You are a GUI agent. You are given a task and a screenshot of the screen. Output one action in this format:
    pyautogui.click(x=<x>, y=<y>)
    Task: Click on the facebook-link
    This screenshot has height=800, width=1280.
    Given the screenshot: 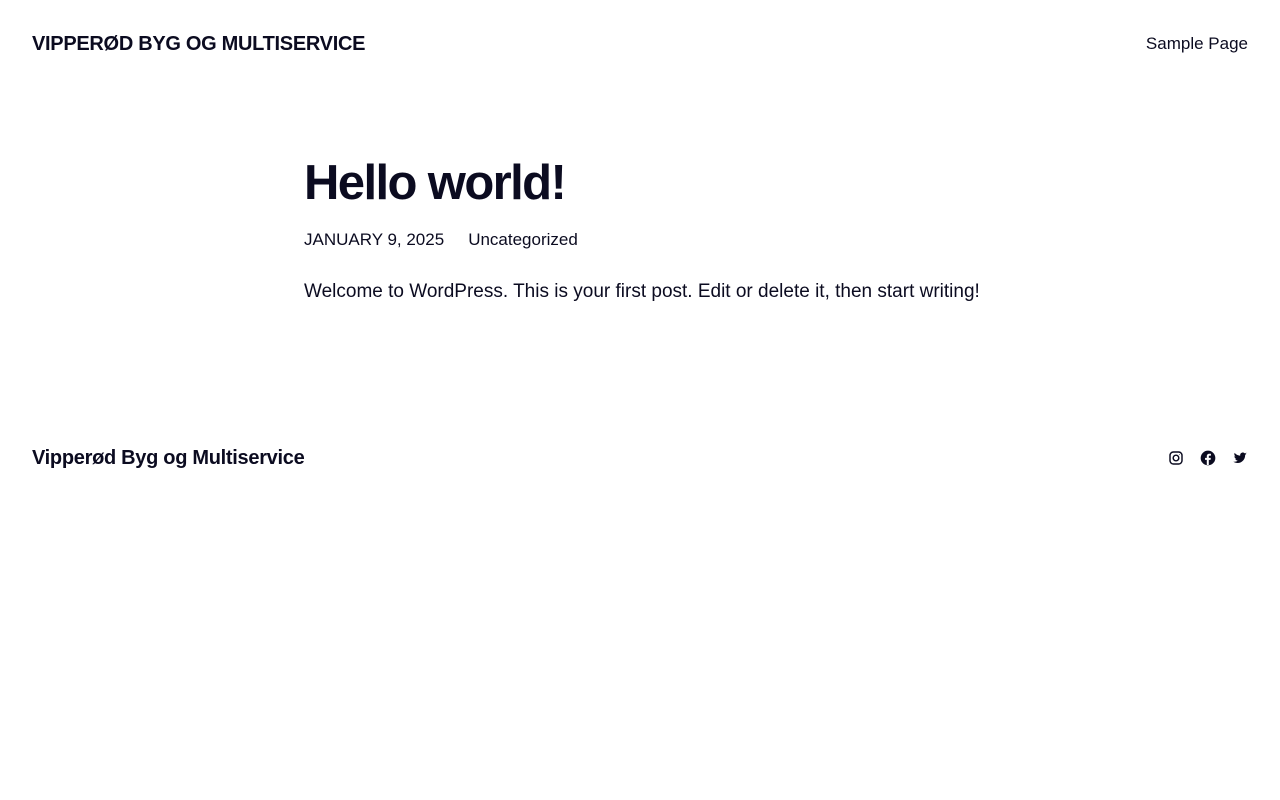 What is the action you would take?
    pyautogui.click(x=1208, y=458)
    